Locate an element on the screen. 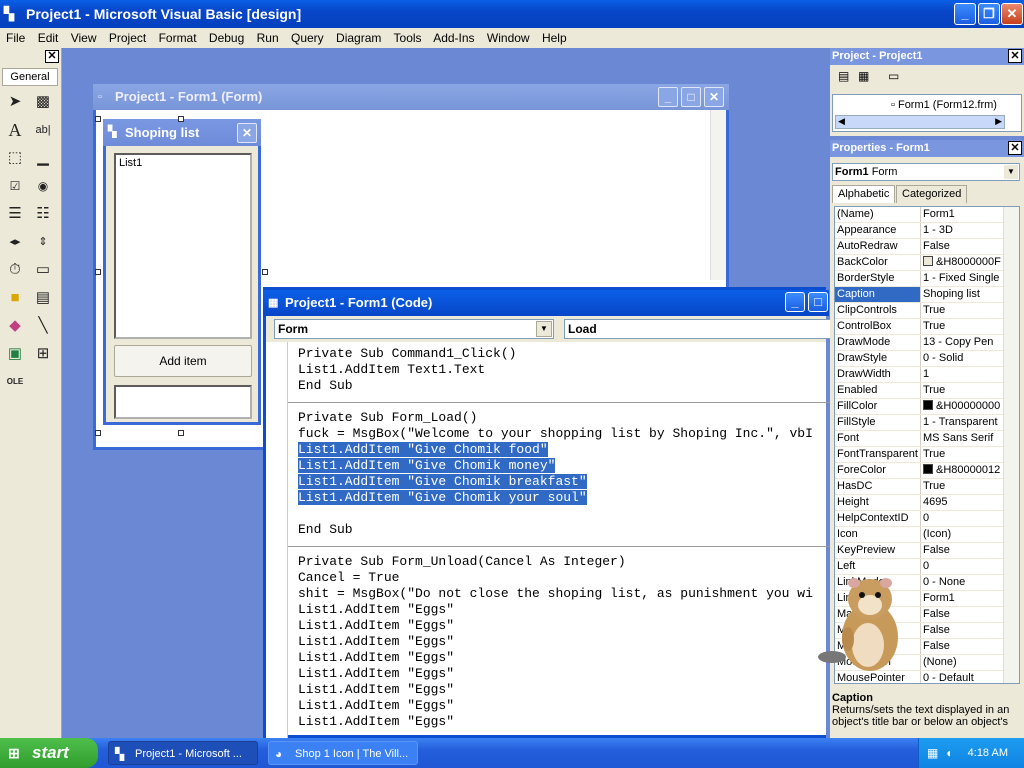 The image size is (1024, 768). property-row: AutoRedraw False is located at coordinates (927, 247).